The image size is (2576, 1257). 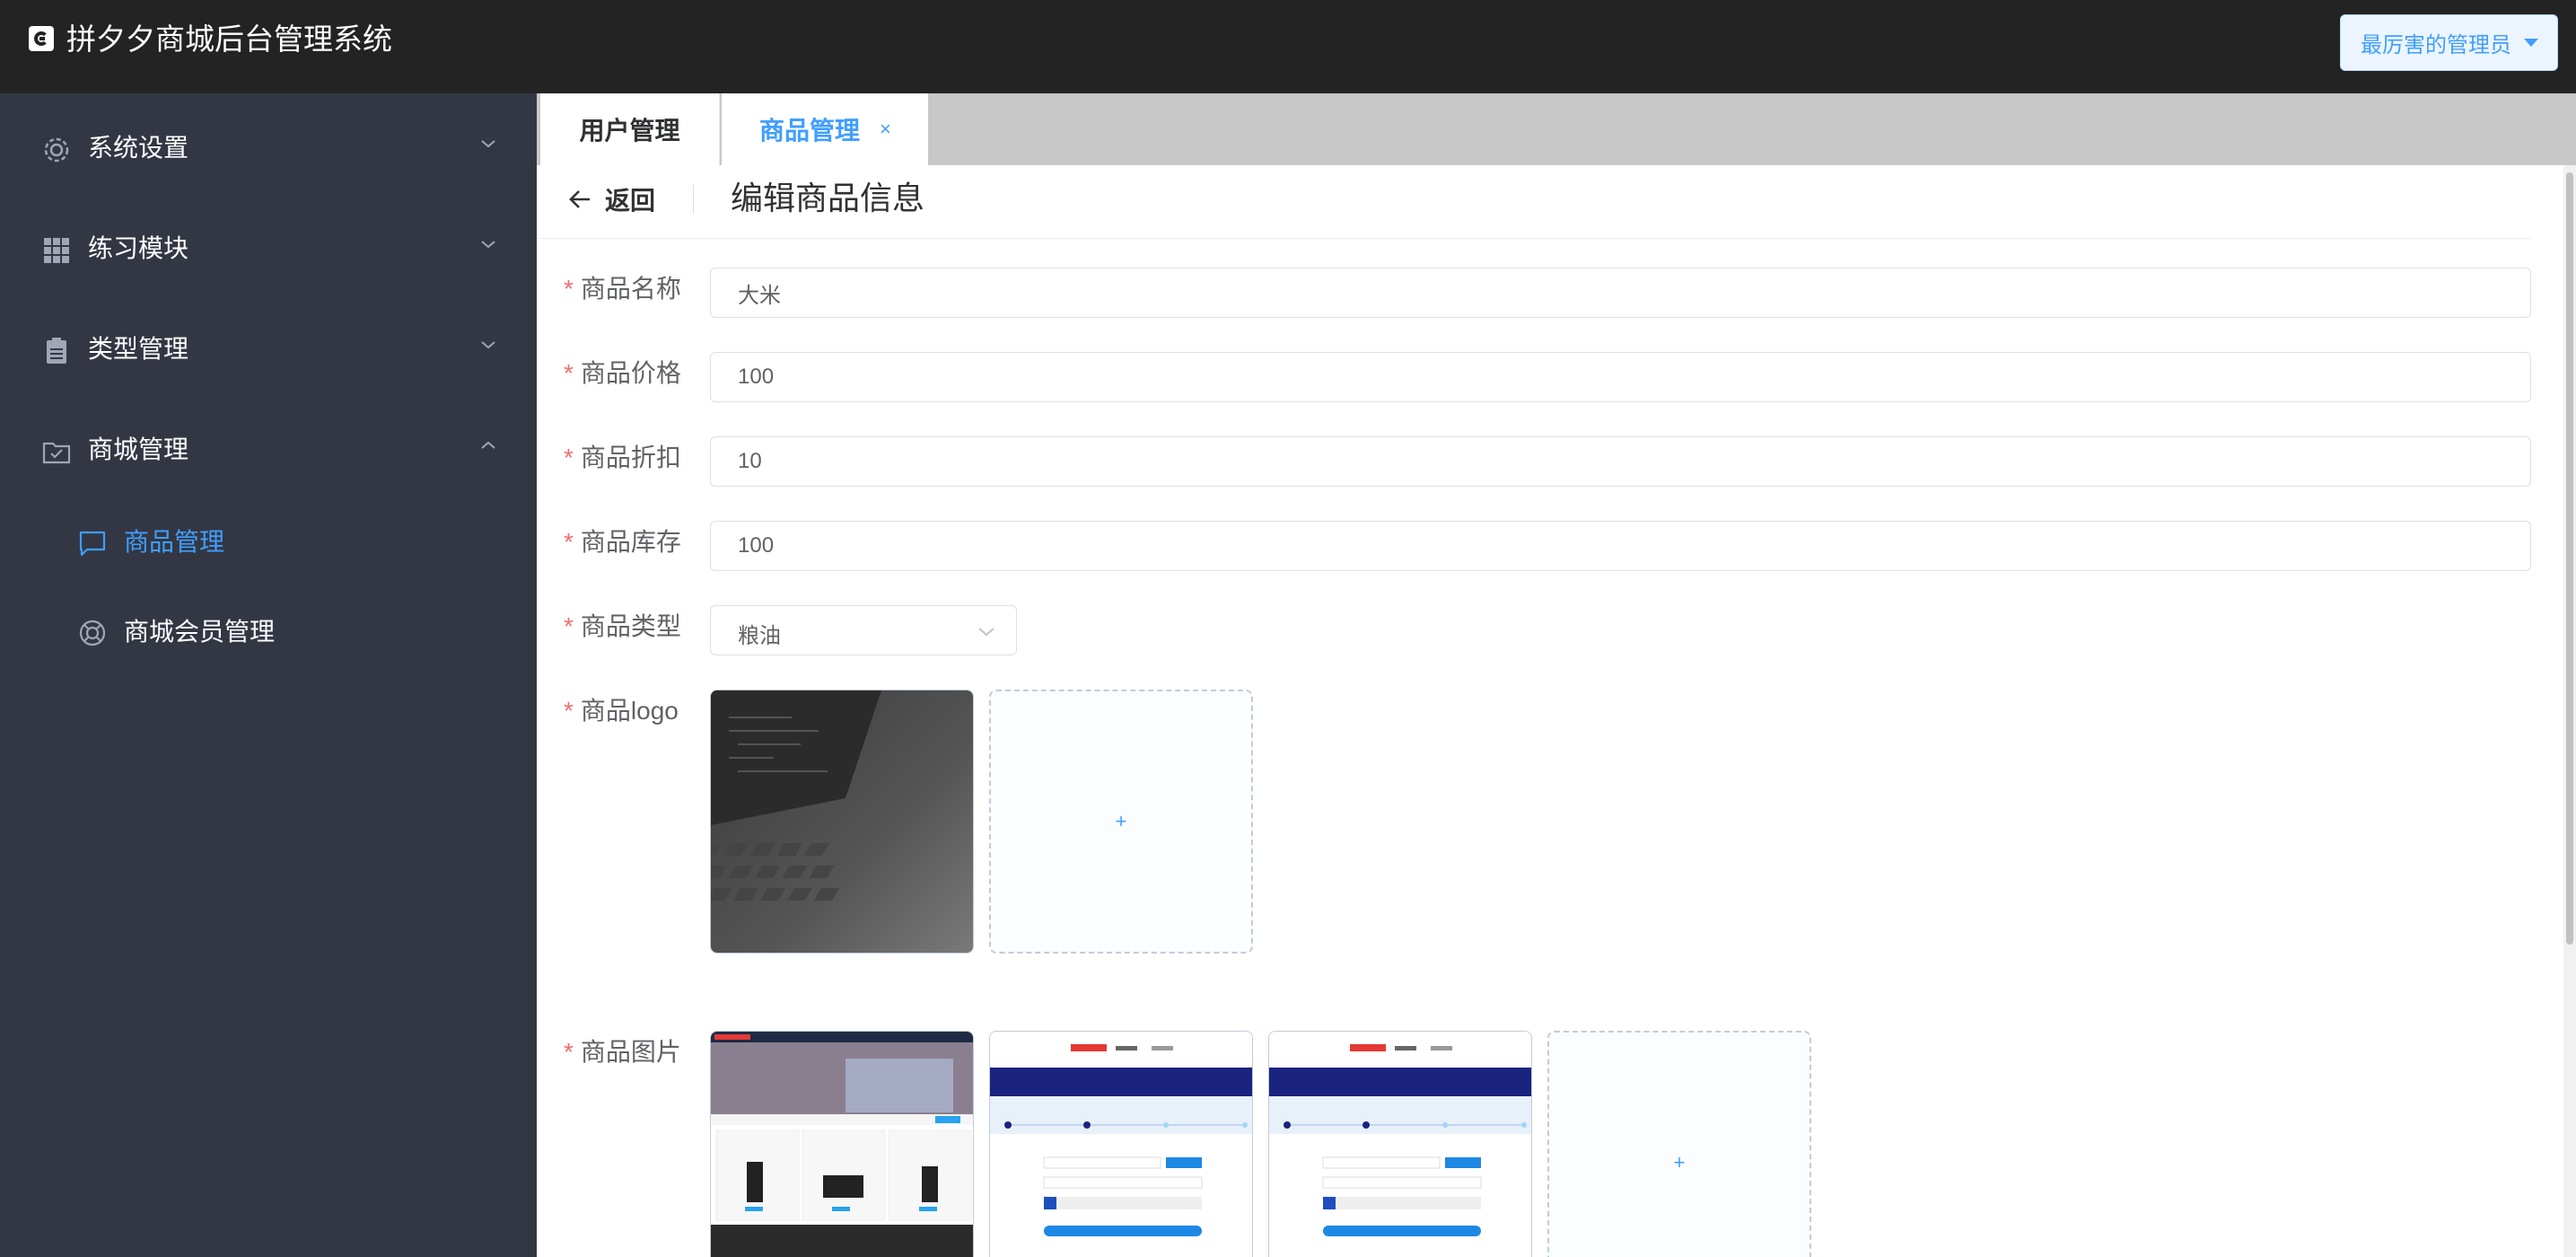 I want to click on chat-icon, so click(x=92, y=544).